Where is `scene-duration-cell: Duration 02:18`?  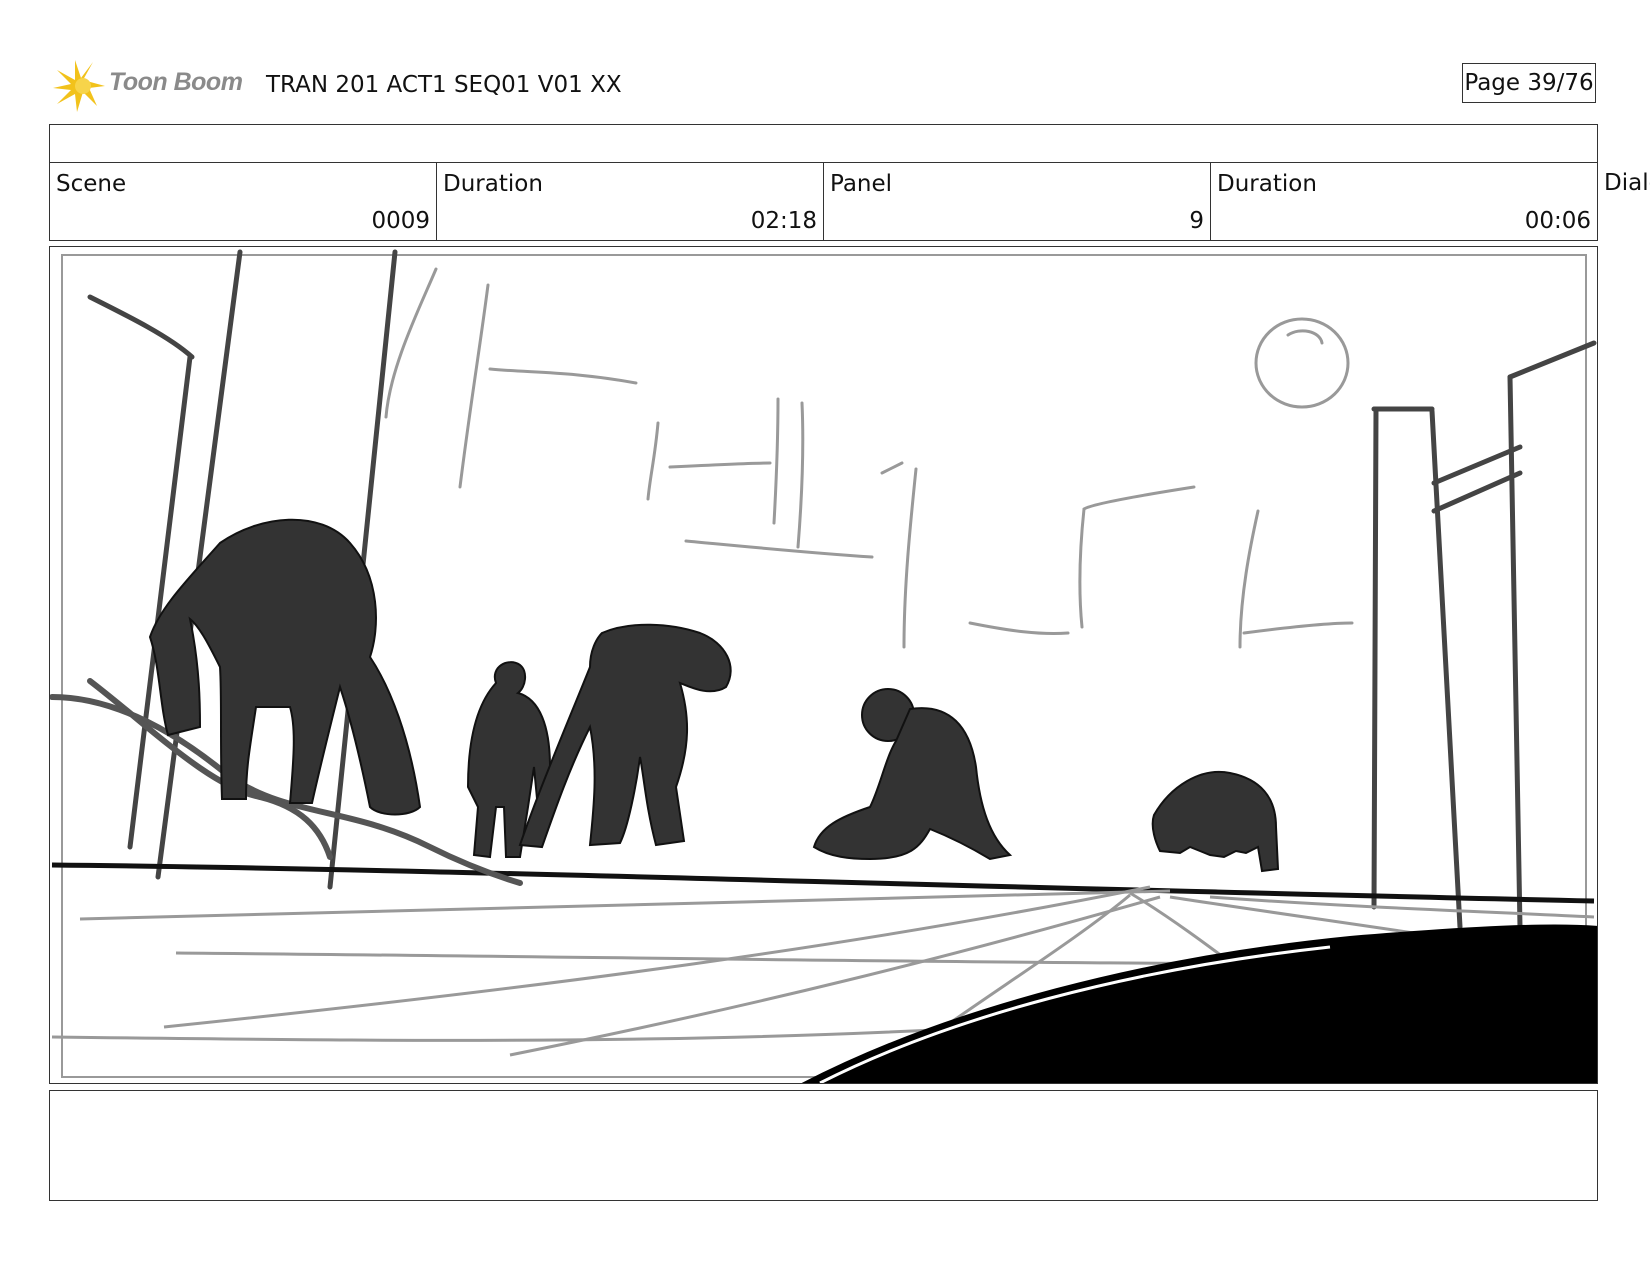 scene-duration-cell: Duration 02:18 is located at coordinates (630, 201).